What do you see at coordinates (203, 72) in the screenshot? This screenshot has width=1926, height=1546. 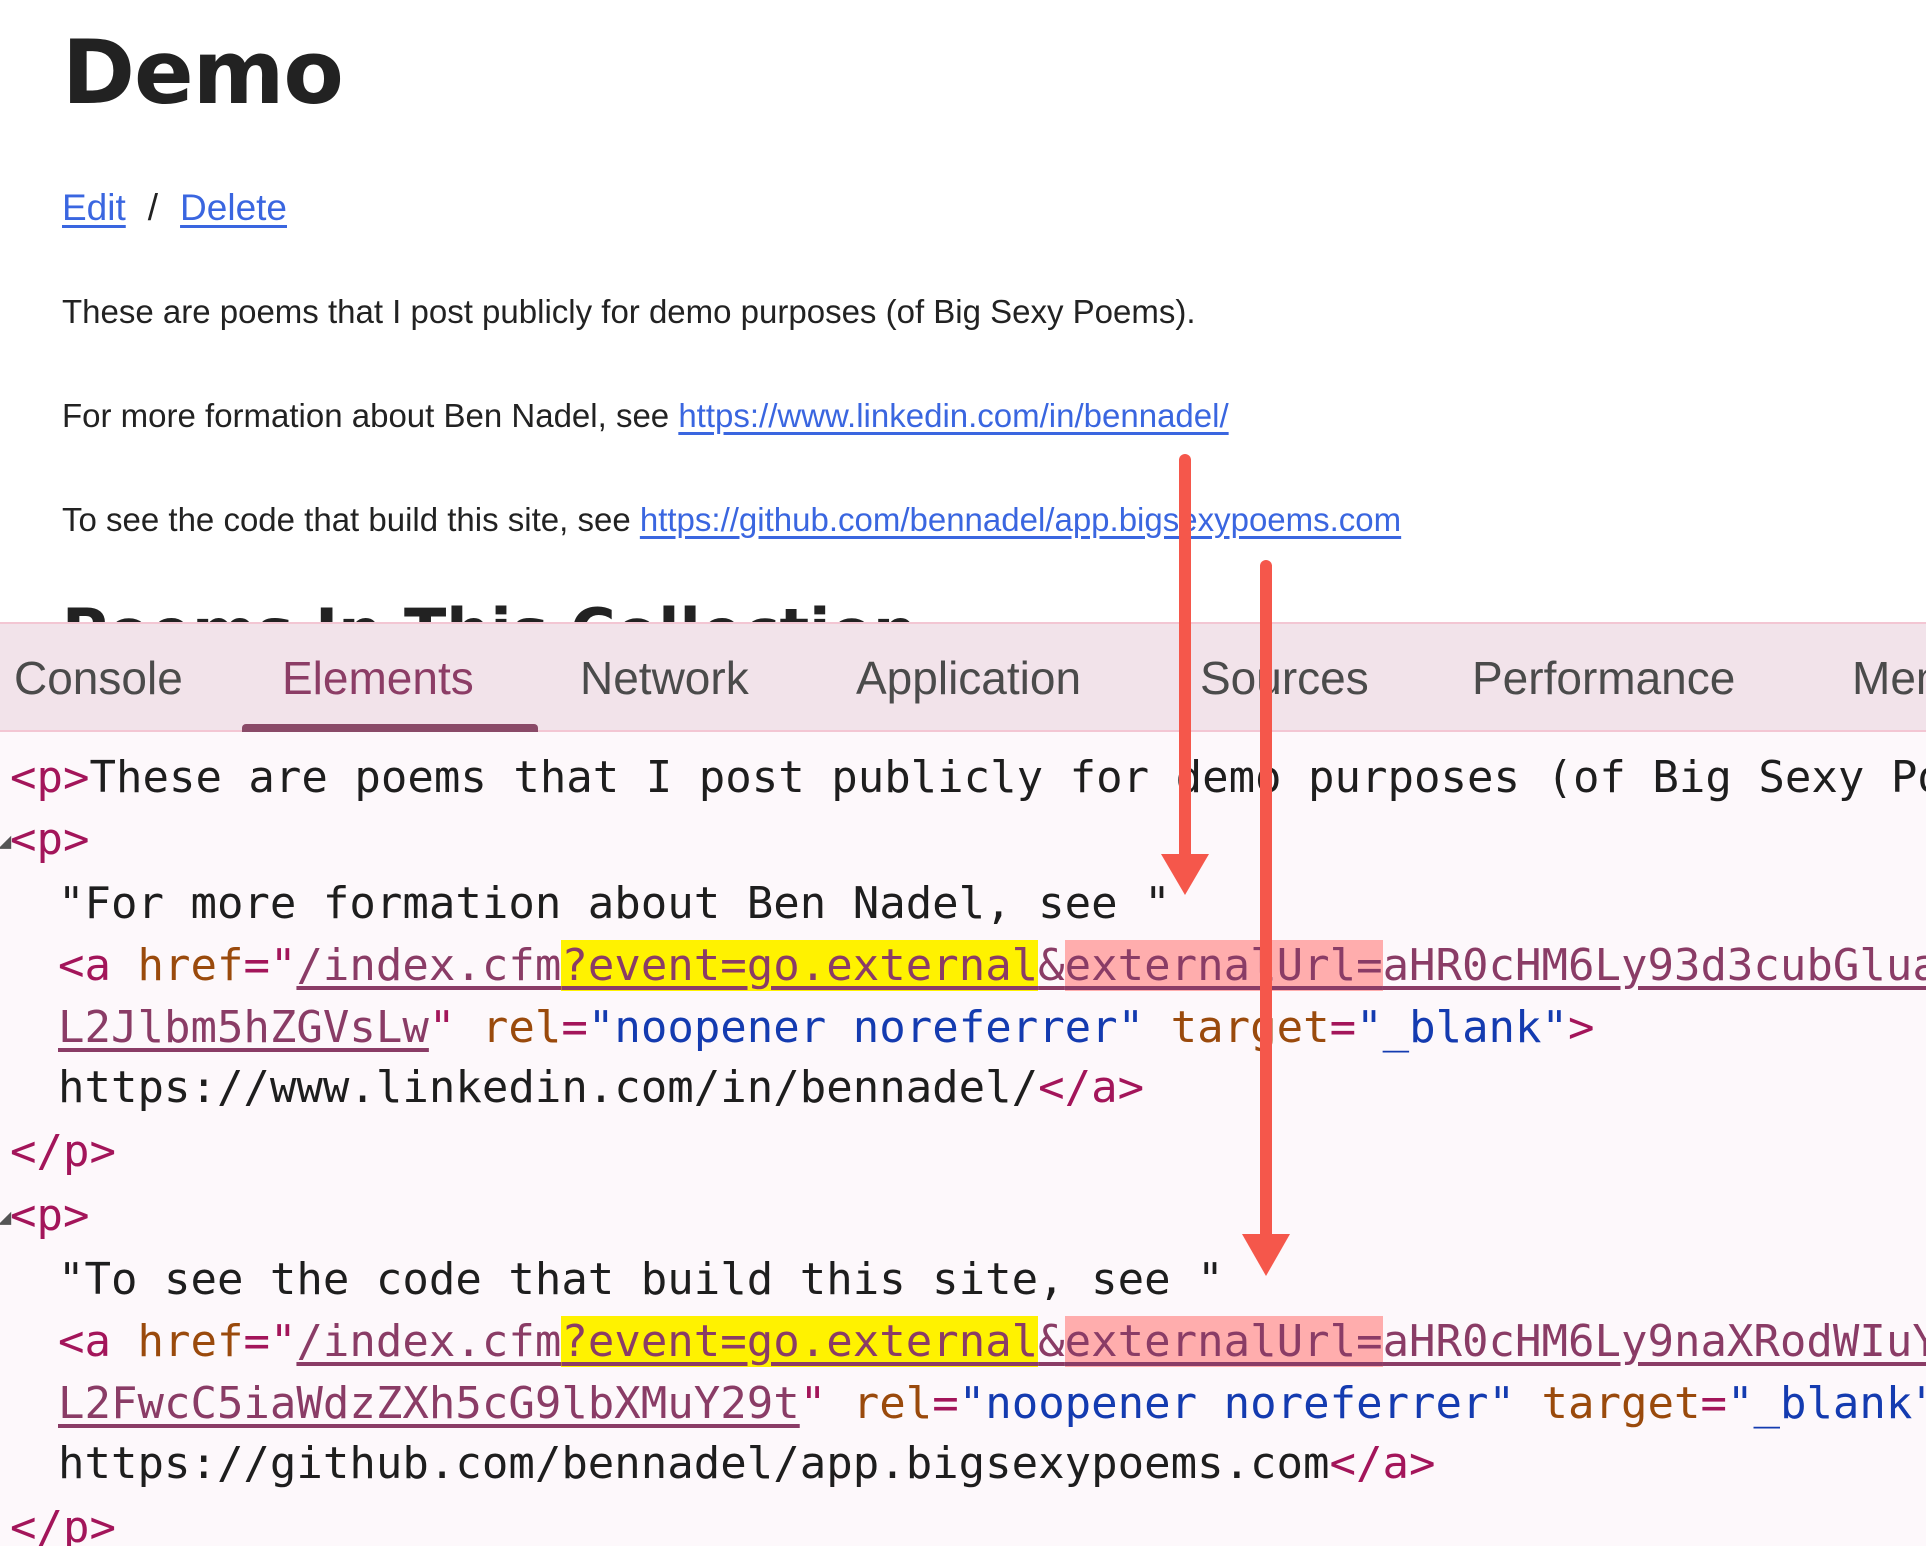 I see `page-title: Demo` at bounding box center [203, 72].